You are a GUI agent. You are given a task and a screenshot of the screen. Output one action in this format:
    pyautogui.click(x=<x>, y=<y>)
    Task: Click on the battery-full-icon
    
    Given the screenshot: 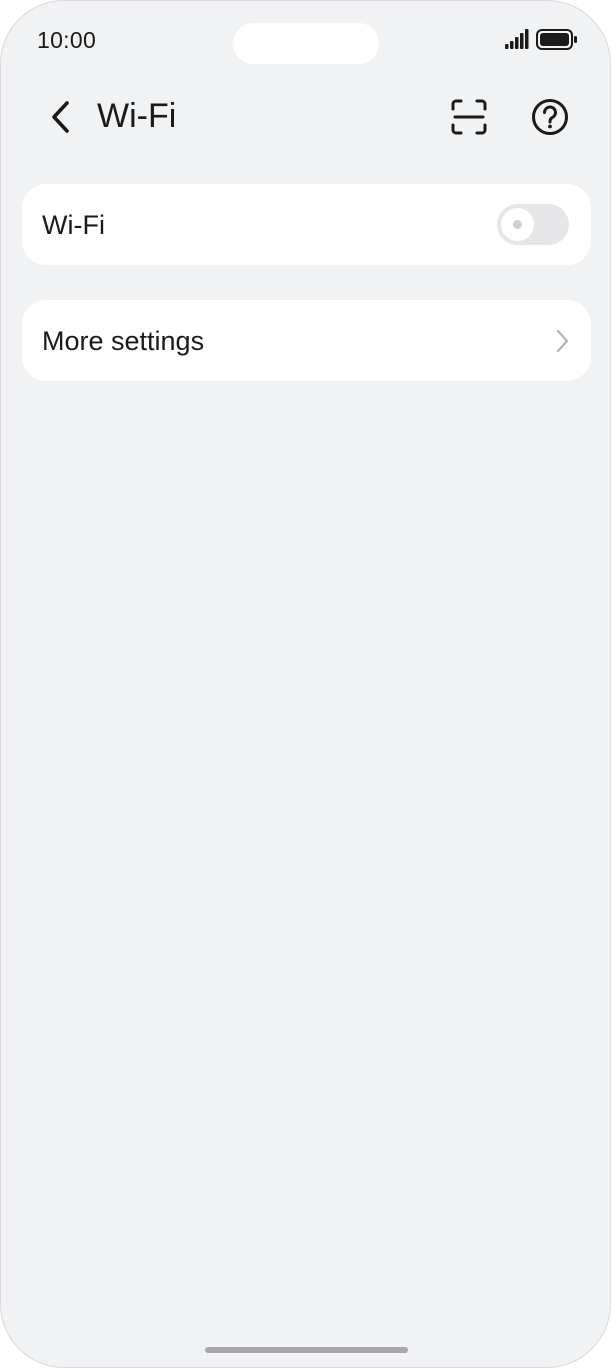 What is the action you would take?
    pyautogui.click(x=556, y=39)
    